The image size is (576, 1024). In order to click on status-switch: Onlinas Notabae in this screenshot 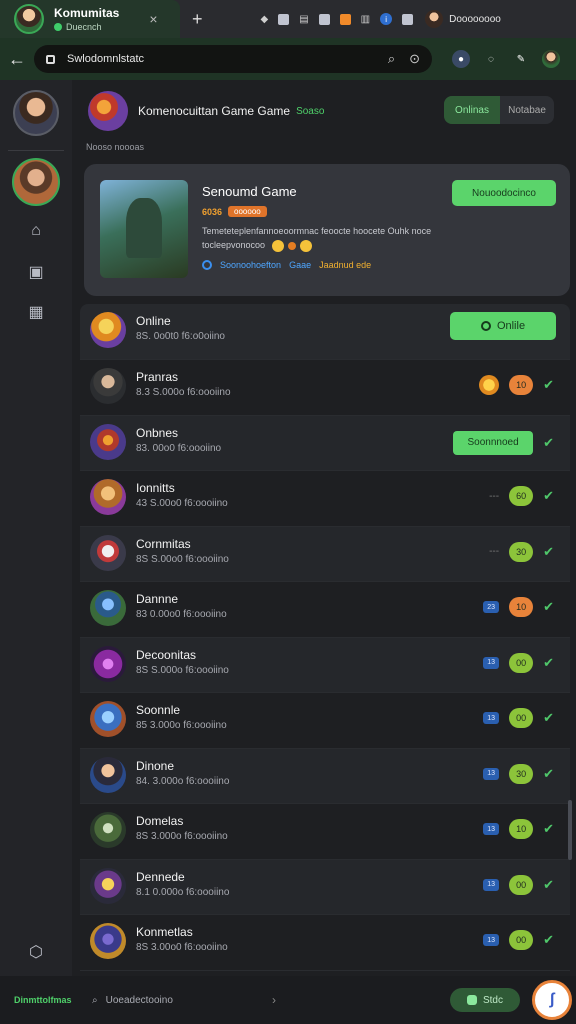, I will do `click(499, 110)`.